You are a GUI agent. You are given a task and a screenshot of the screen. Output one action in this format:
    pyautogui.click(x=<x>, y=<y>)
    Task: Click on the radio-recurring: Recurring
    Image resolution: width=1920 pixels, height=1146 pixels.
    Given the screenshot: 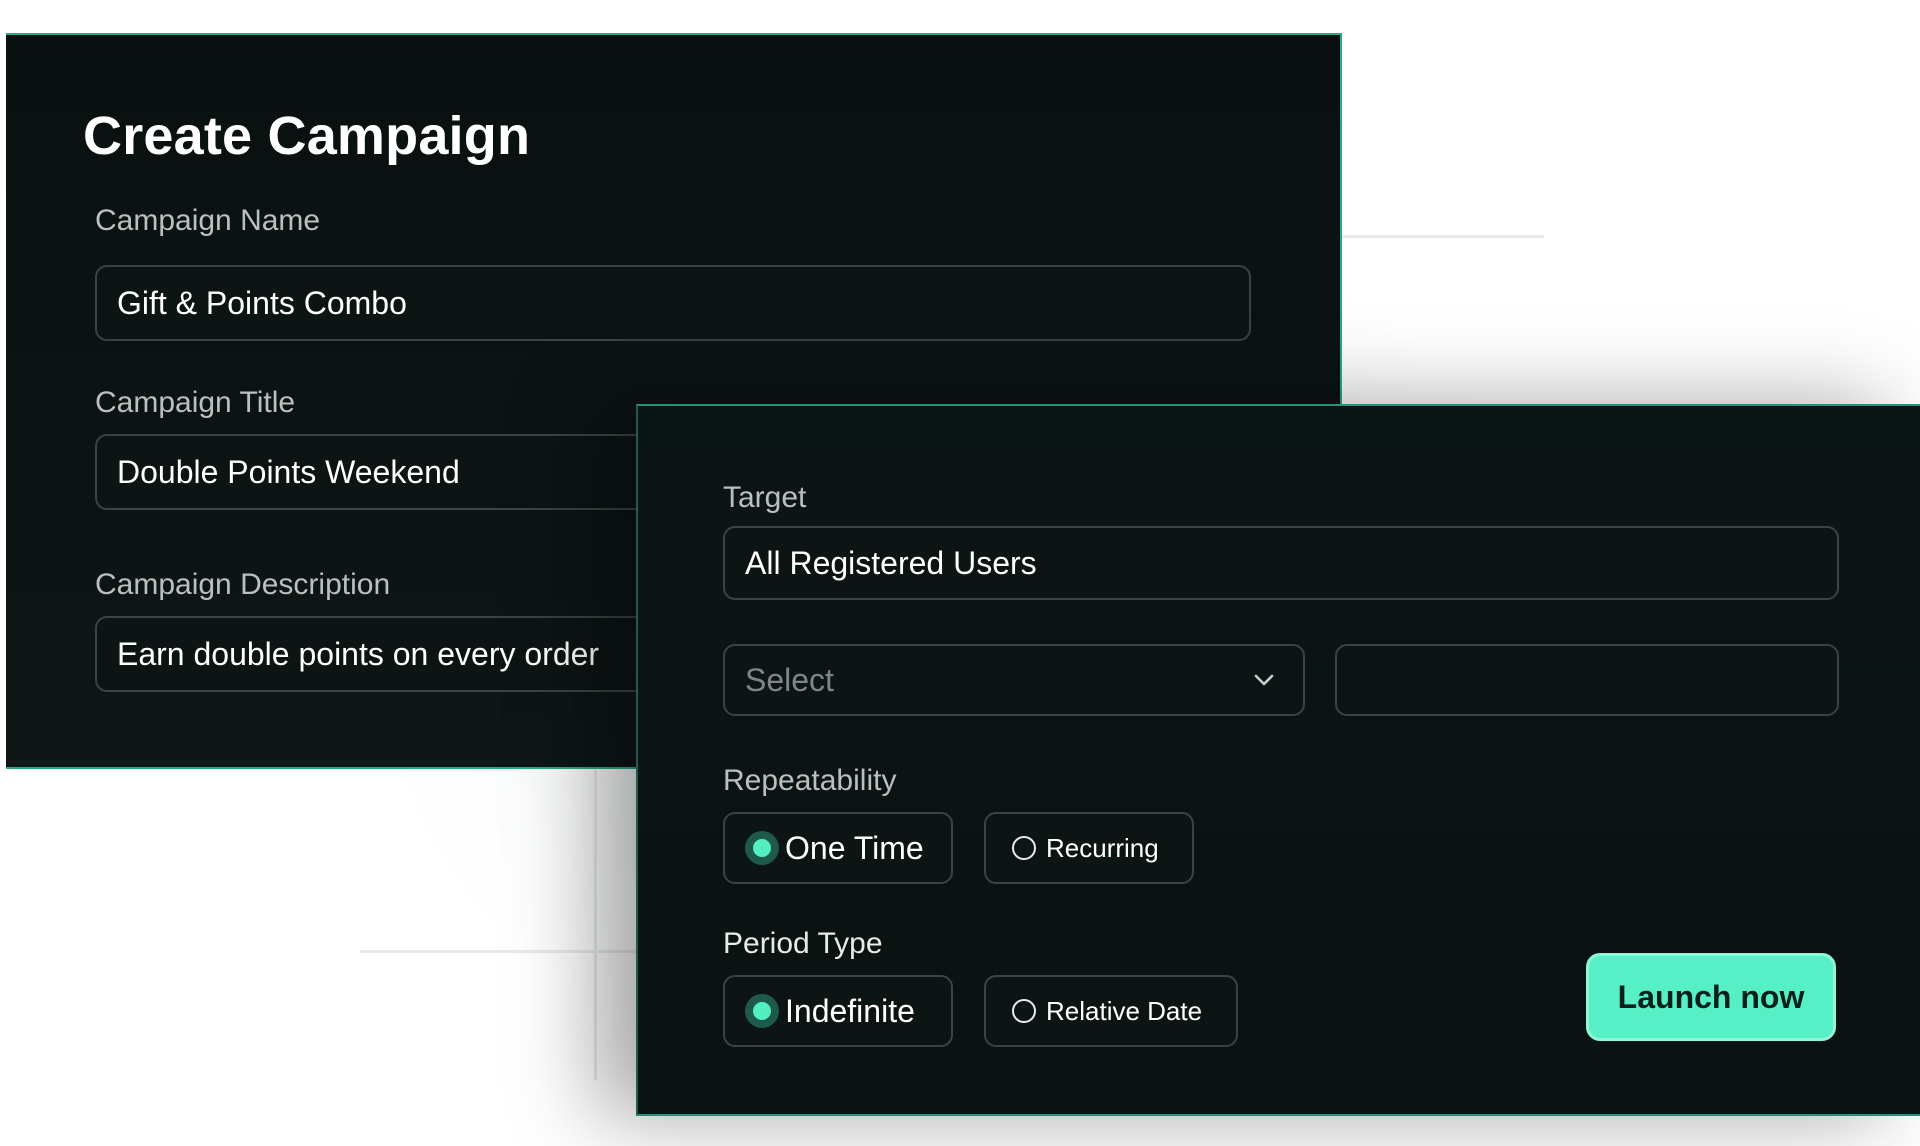 What is the action you would take?
    pyautogui.click(x=1089, y=848)
    